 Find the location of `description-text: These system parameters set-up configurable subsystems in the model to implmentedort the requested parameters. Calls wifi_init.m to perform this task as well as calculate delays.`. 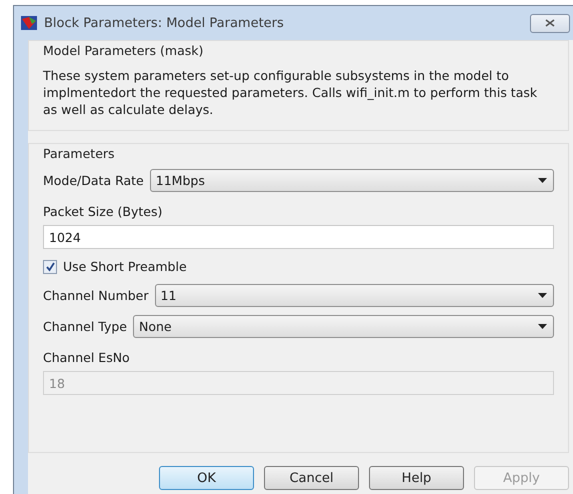

description-text: These system parameters set-up configurable subsystems in the model to implmentedort the requested parameters. Calls wifi_init.m to perform this task as well as calculate delays. is located at coordinates (290, 92).